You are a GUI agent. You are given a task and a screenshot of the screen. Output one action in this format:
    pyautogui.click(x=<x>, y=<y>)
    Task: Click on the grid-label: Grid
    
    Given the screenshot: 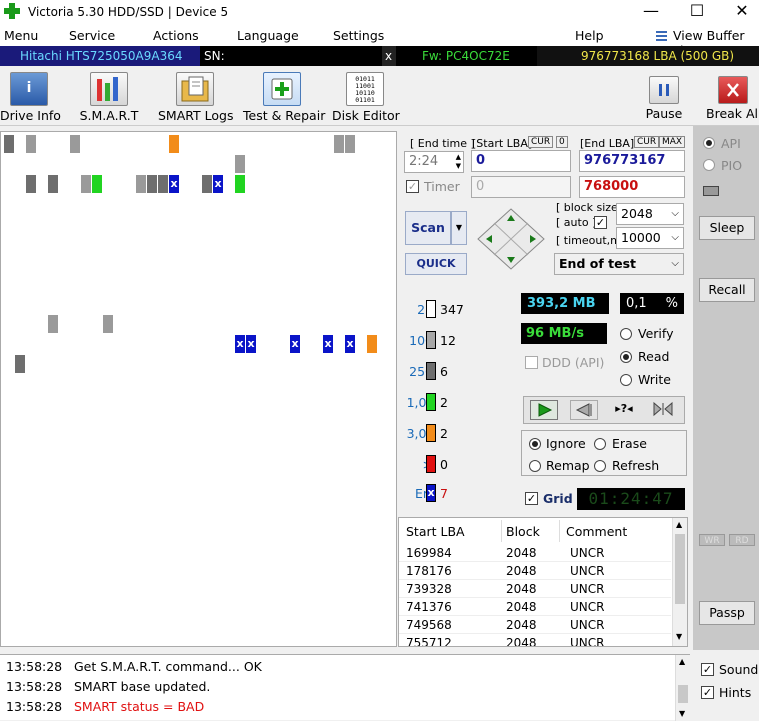 What is the action you would take?
    pyautogui.click(x=558, y=498)
    